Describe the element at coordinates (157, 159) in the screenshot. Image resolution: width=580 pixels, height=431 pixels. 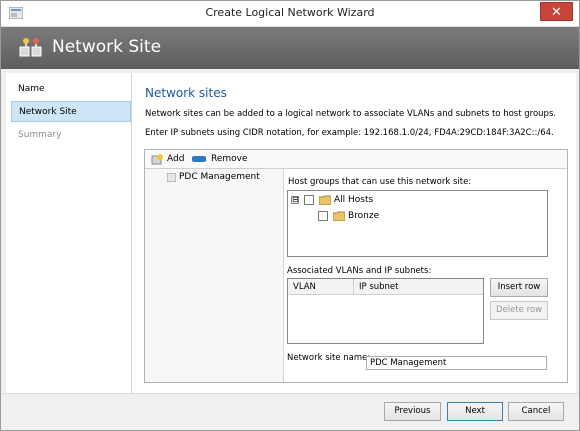
I see `add-icon` at that location.